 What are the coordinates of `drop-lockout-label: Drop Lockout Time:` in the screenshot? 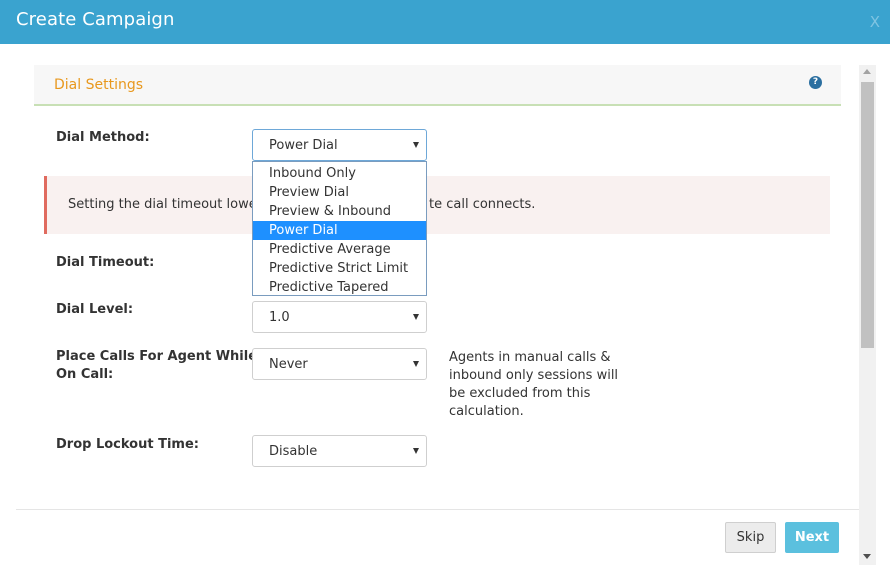 It's located at (127, 444).